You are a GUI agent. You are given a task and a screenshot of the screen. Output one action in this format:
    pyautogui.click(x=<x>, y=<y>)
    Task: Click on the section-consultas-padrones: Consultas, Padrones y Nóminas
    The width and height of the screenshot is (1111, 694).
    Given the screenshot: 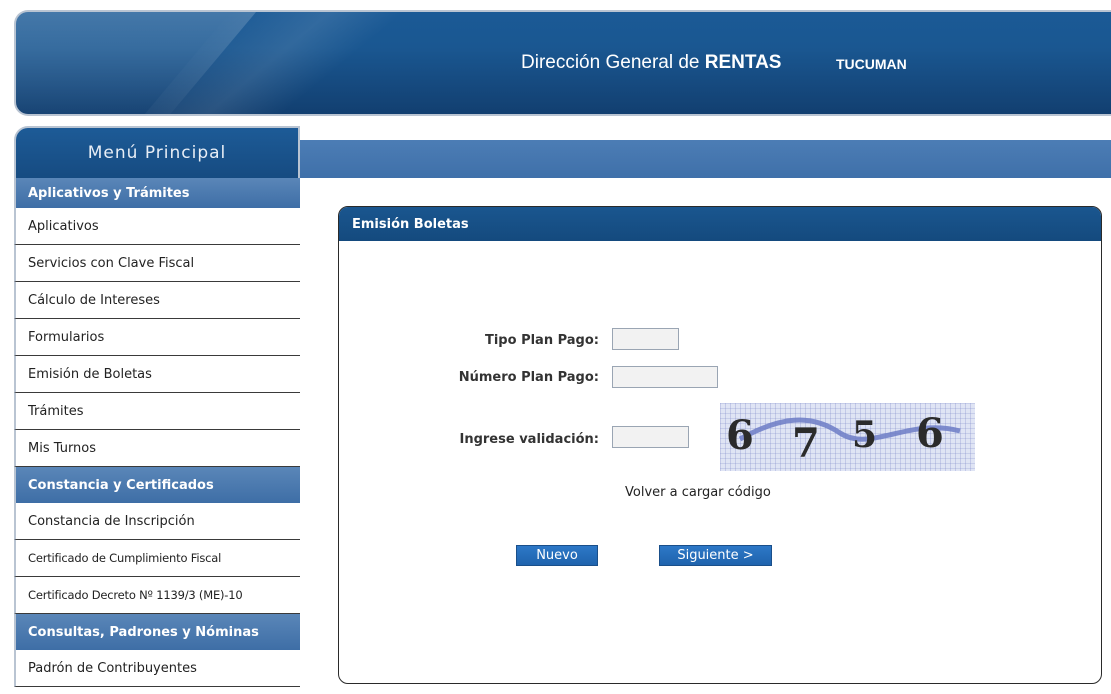 What is the action you would take?
    pyautogui.click(x=157, y=632)
    